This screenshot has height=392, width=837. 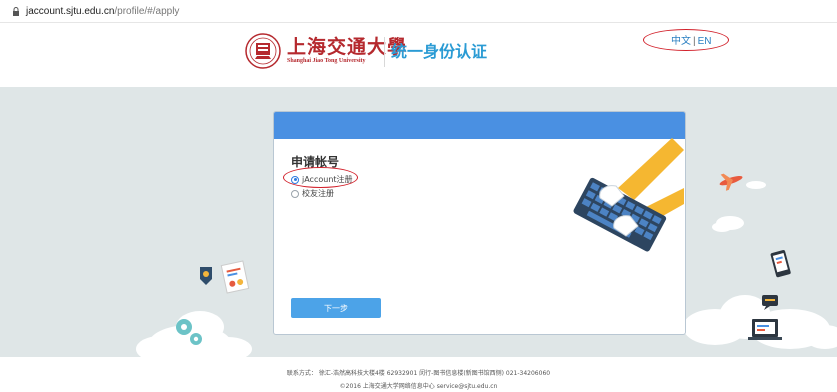 What do you see at coordinates (326, 61) in the screenshot?
I see `university-name-en: Shanghai Jiao Tong University` at bounding box center [326, 61].